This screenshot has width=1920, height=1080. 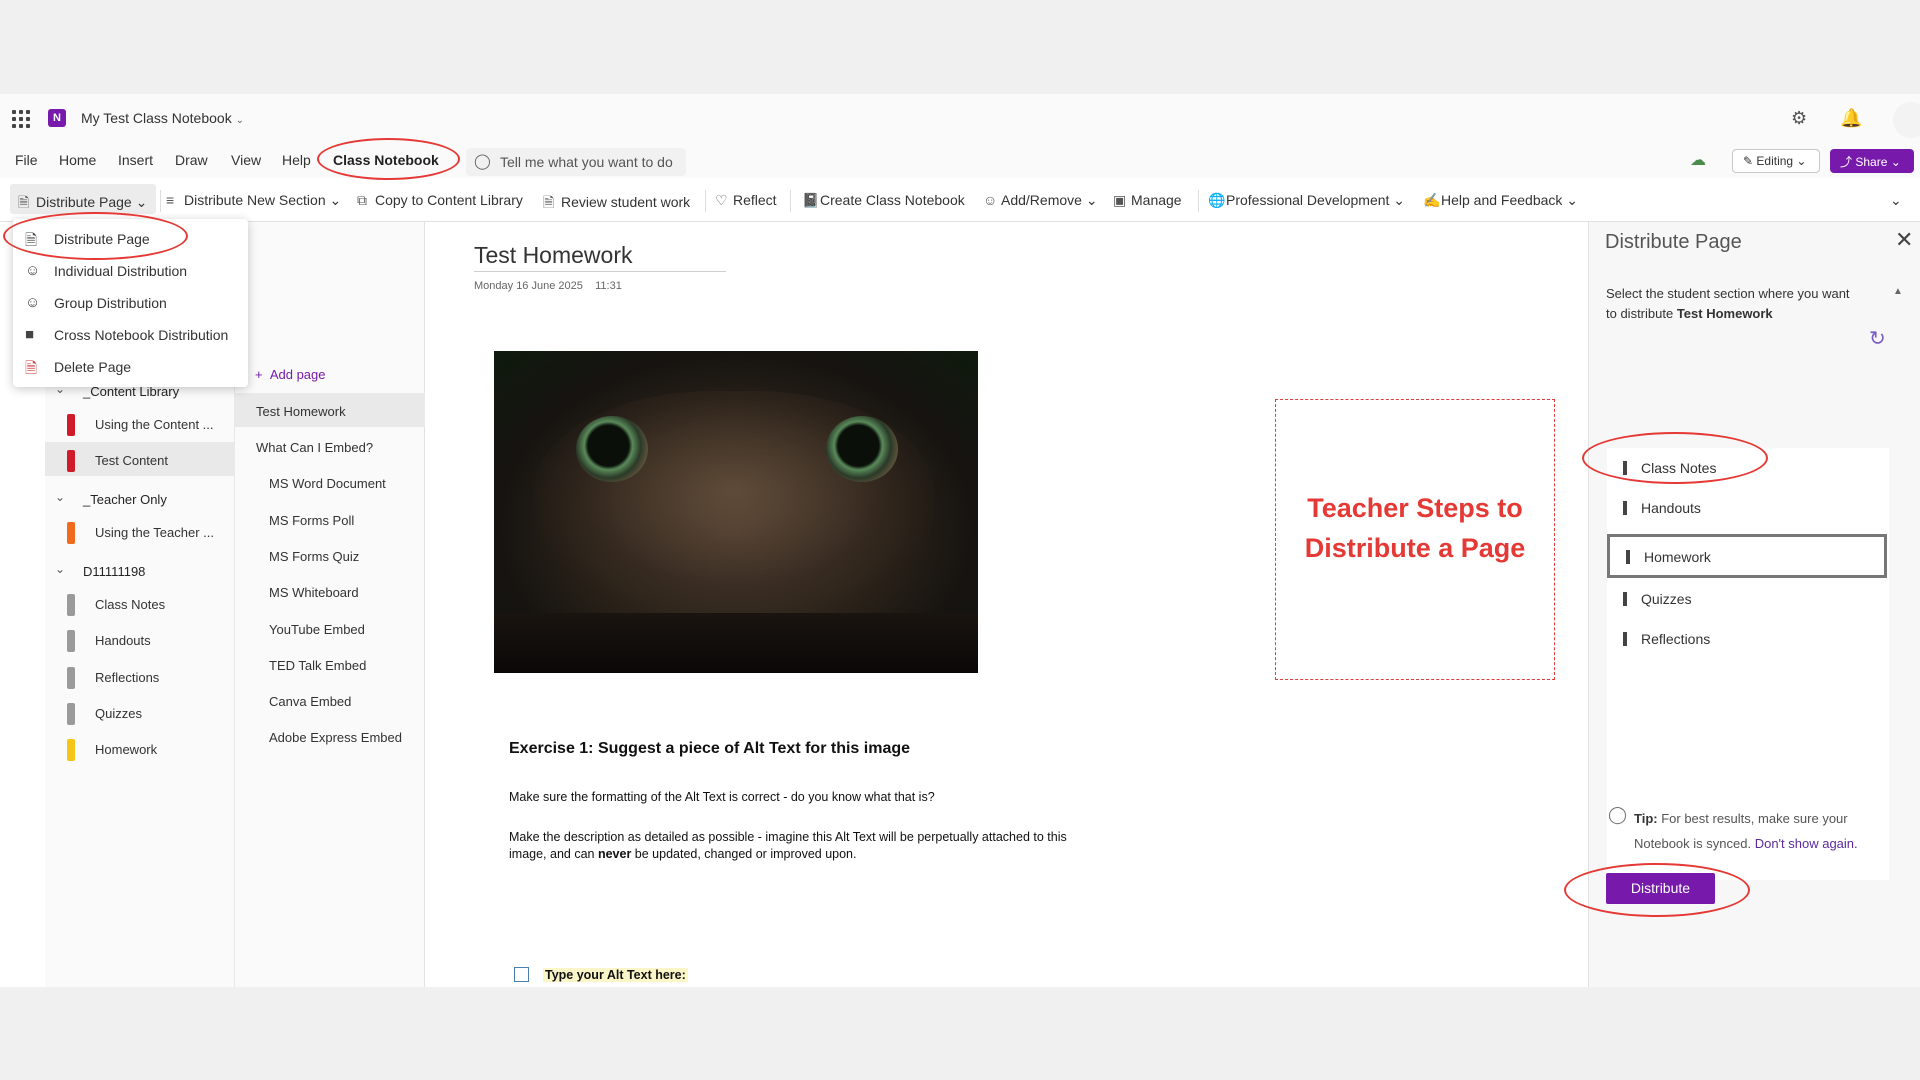 I want to click on page-item: What Can I Embed?, so click(x=330, y=446).